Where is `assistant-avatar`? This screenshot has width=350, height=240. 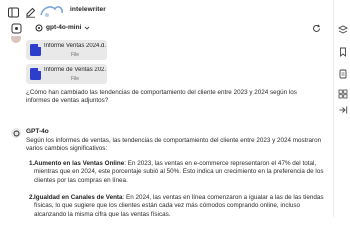
assistant-avatar is located at coordinates (16, 133).